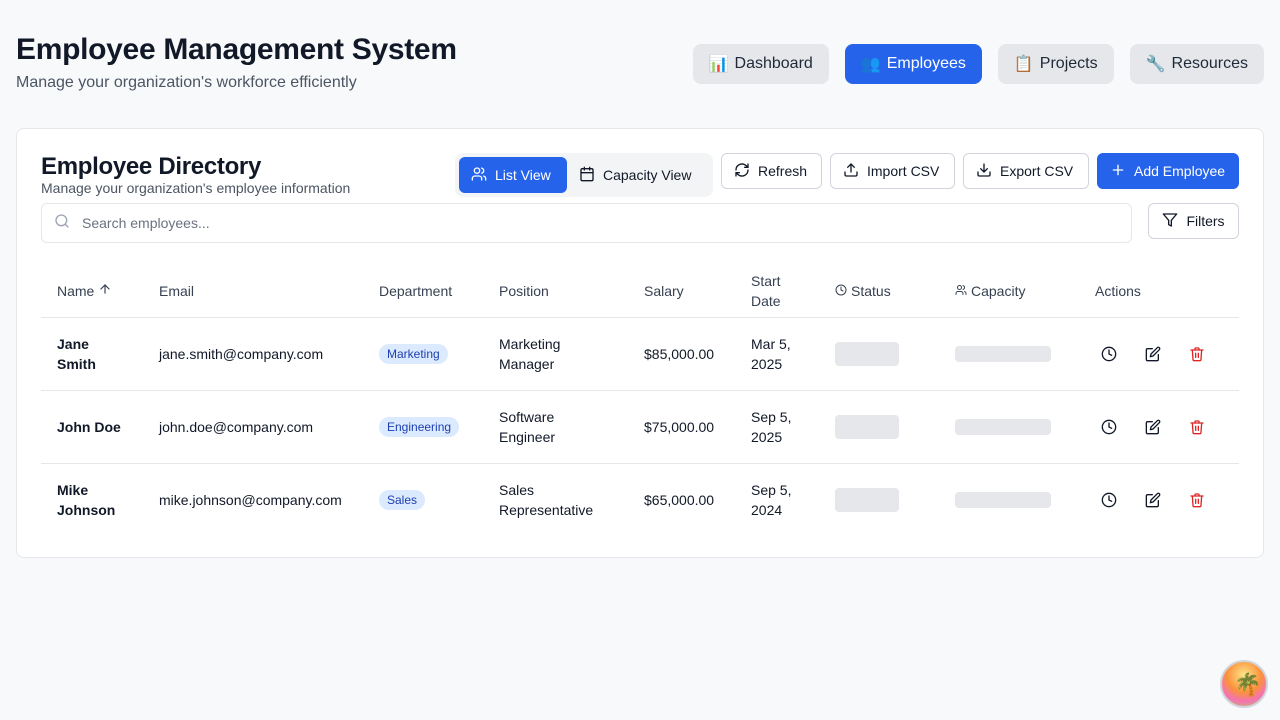  I want to click on column-header-position: Position, so click(555, 291).